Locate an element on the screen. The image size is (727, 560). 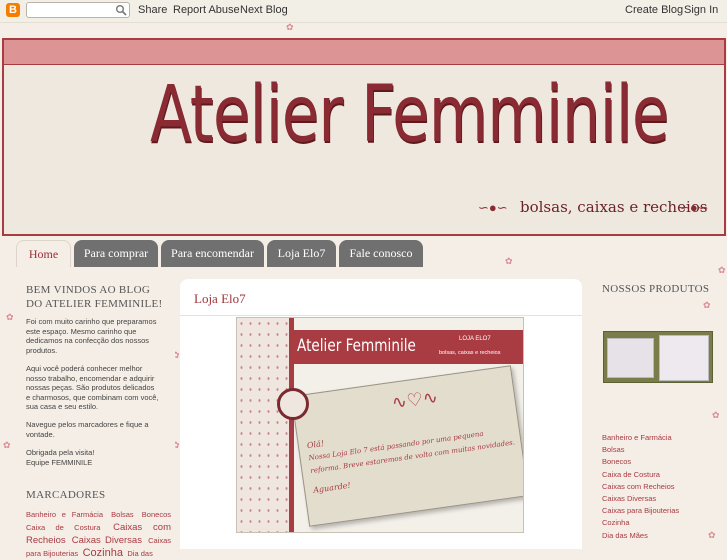
label-link: Bonecos is located at coordinates (156, 514).